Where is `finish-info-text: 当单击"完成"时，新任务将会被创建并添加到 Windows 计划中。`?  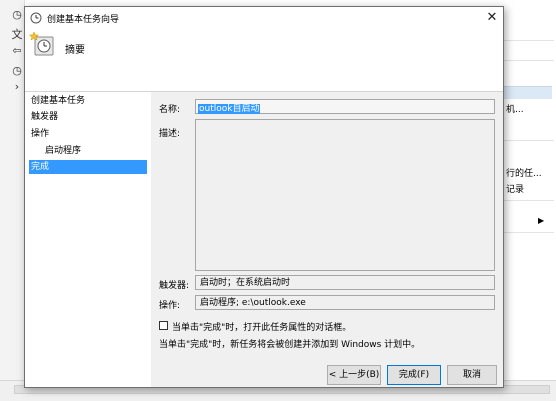
finish-info-text: 当单击"完成"时，新任务将会被创建并添加到 Windows 计划中。 is located at coordinates (290, 345).